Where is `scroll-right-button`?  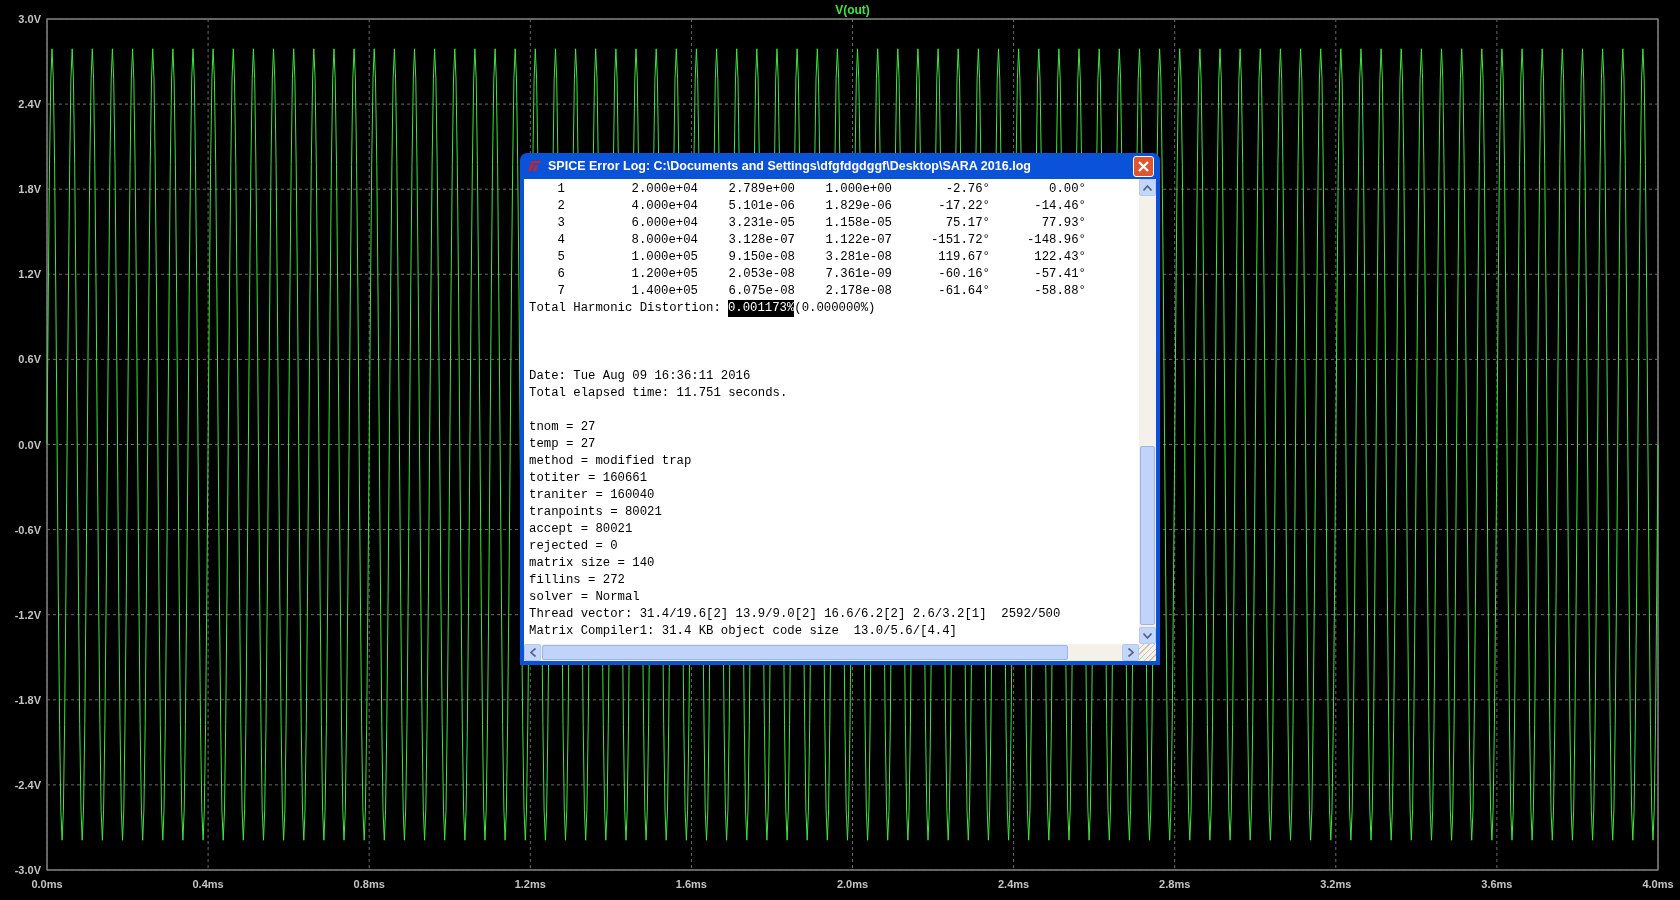
scroll-right-button is located at coordinates (1130, 652).